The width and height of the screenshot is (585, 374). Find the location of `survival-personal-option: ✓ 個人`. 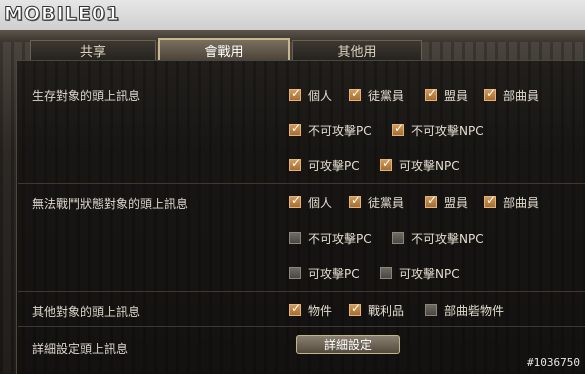

survival-personal-option: ✓ 個人 is located at coordinates (310, 95).